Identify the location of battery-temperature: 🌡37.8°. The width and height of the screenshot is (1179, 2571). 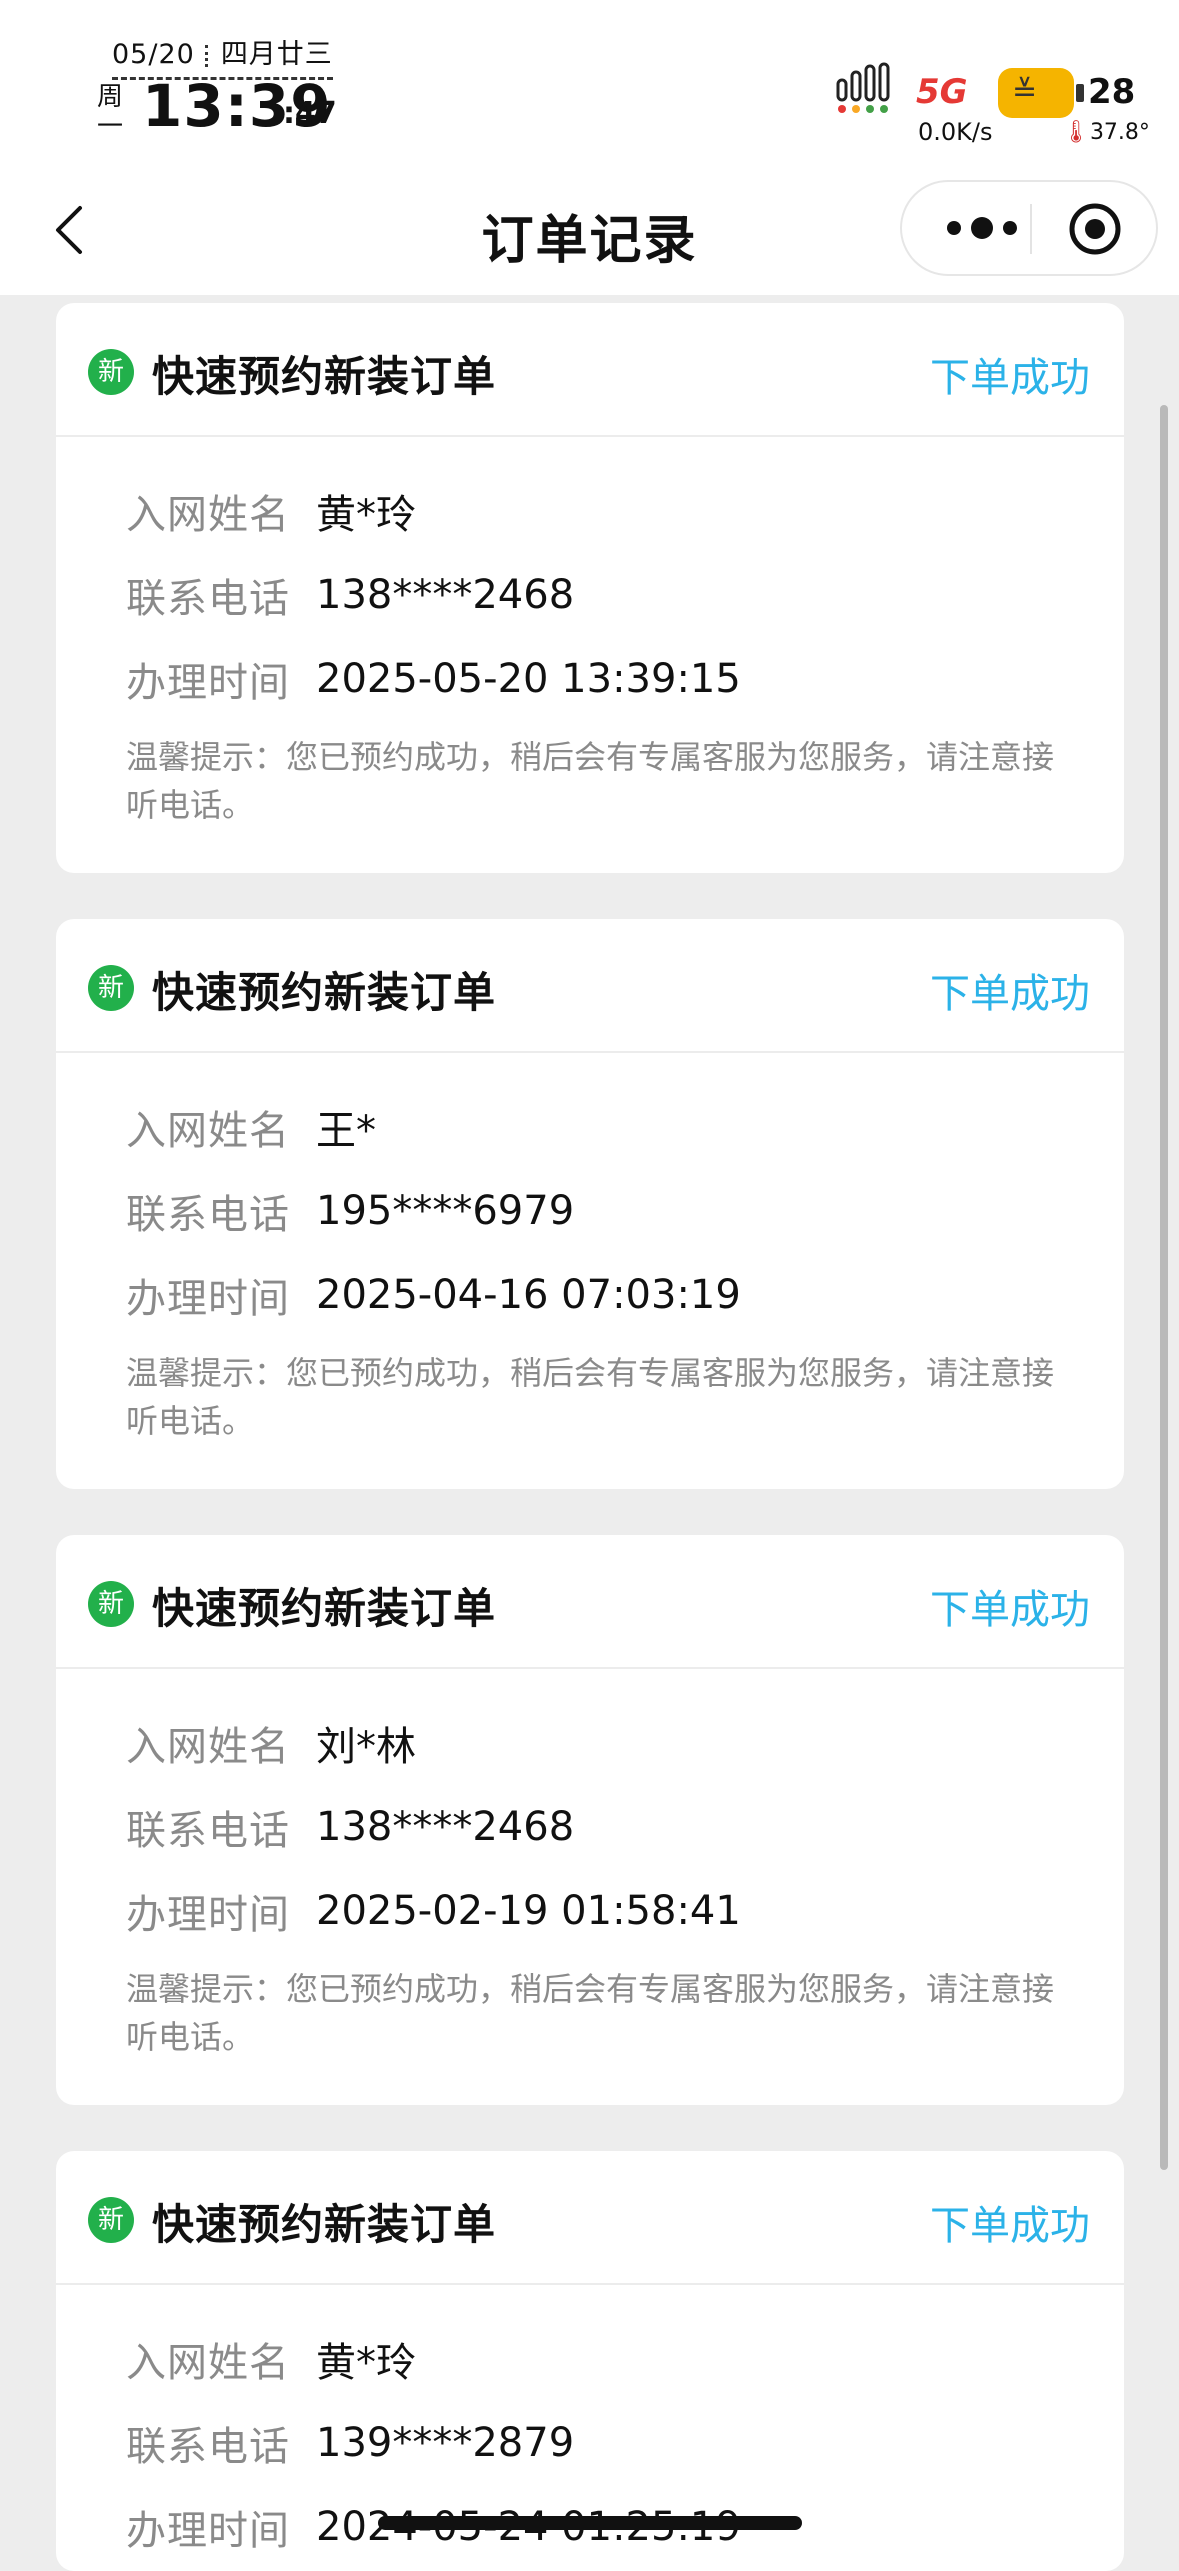
(1106, 132).